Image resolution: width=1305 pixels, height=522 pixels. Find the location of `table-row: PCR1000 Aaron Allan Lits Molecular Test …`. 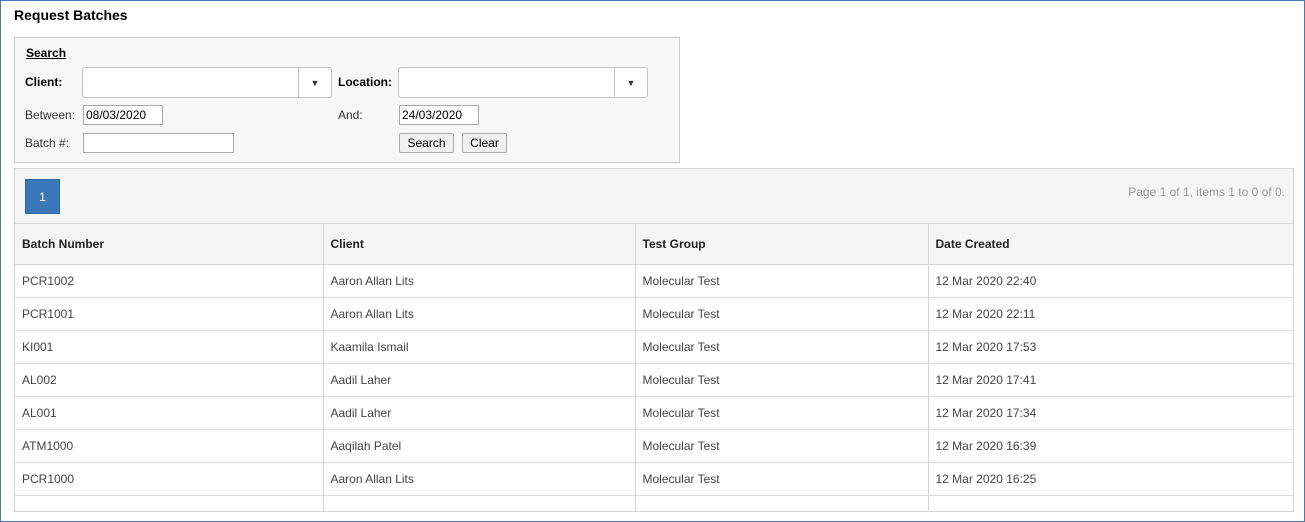

table-row: PCR1000 Aaron Allan Lits Molecular Test … is located at coordinates (654, 479).